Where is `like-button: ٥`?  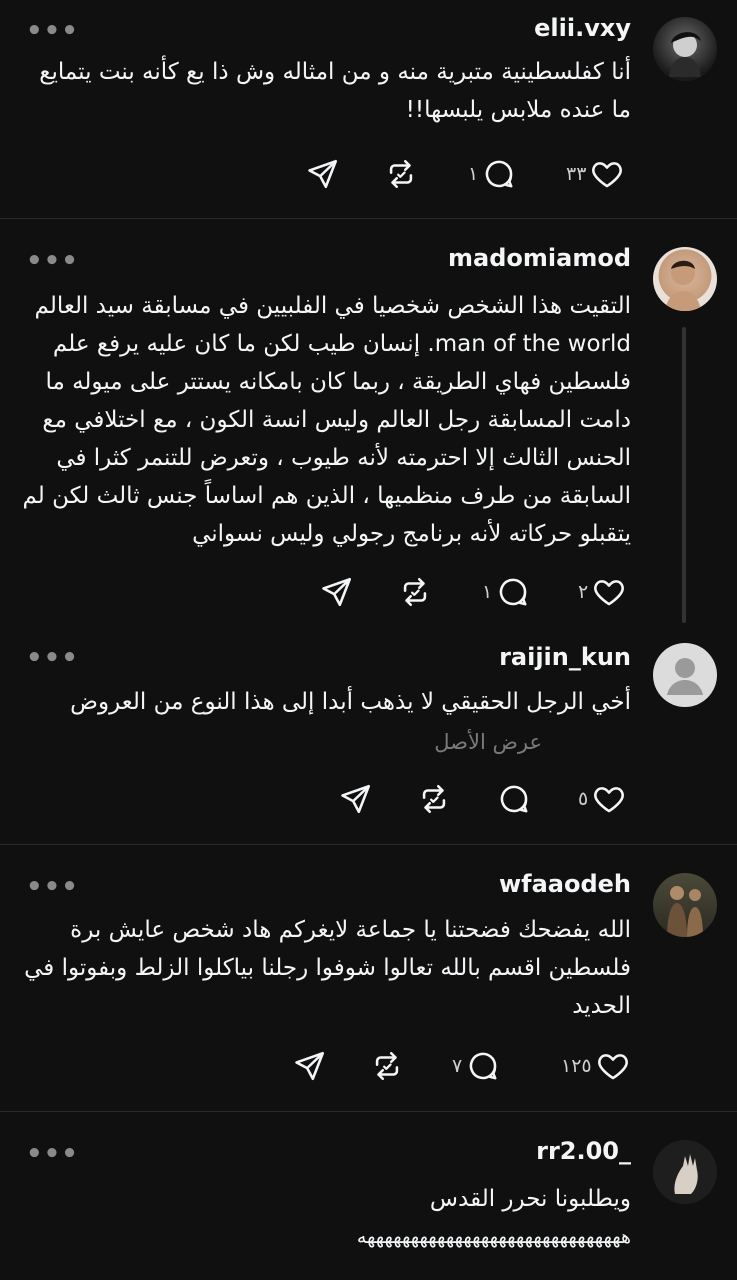 like-button: ٥ is located at coordinates (602, 799).